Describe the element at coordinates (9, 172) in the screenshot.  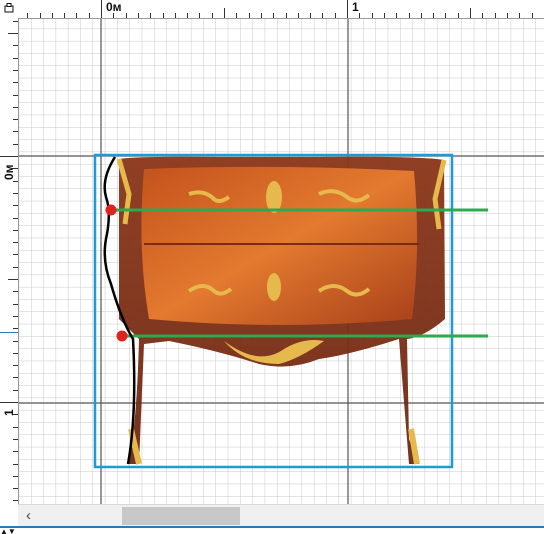
I see `ruler-left-label-0: 0м` at that location.